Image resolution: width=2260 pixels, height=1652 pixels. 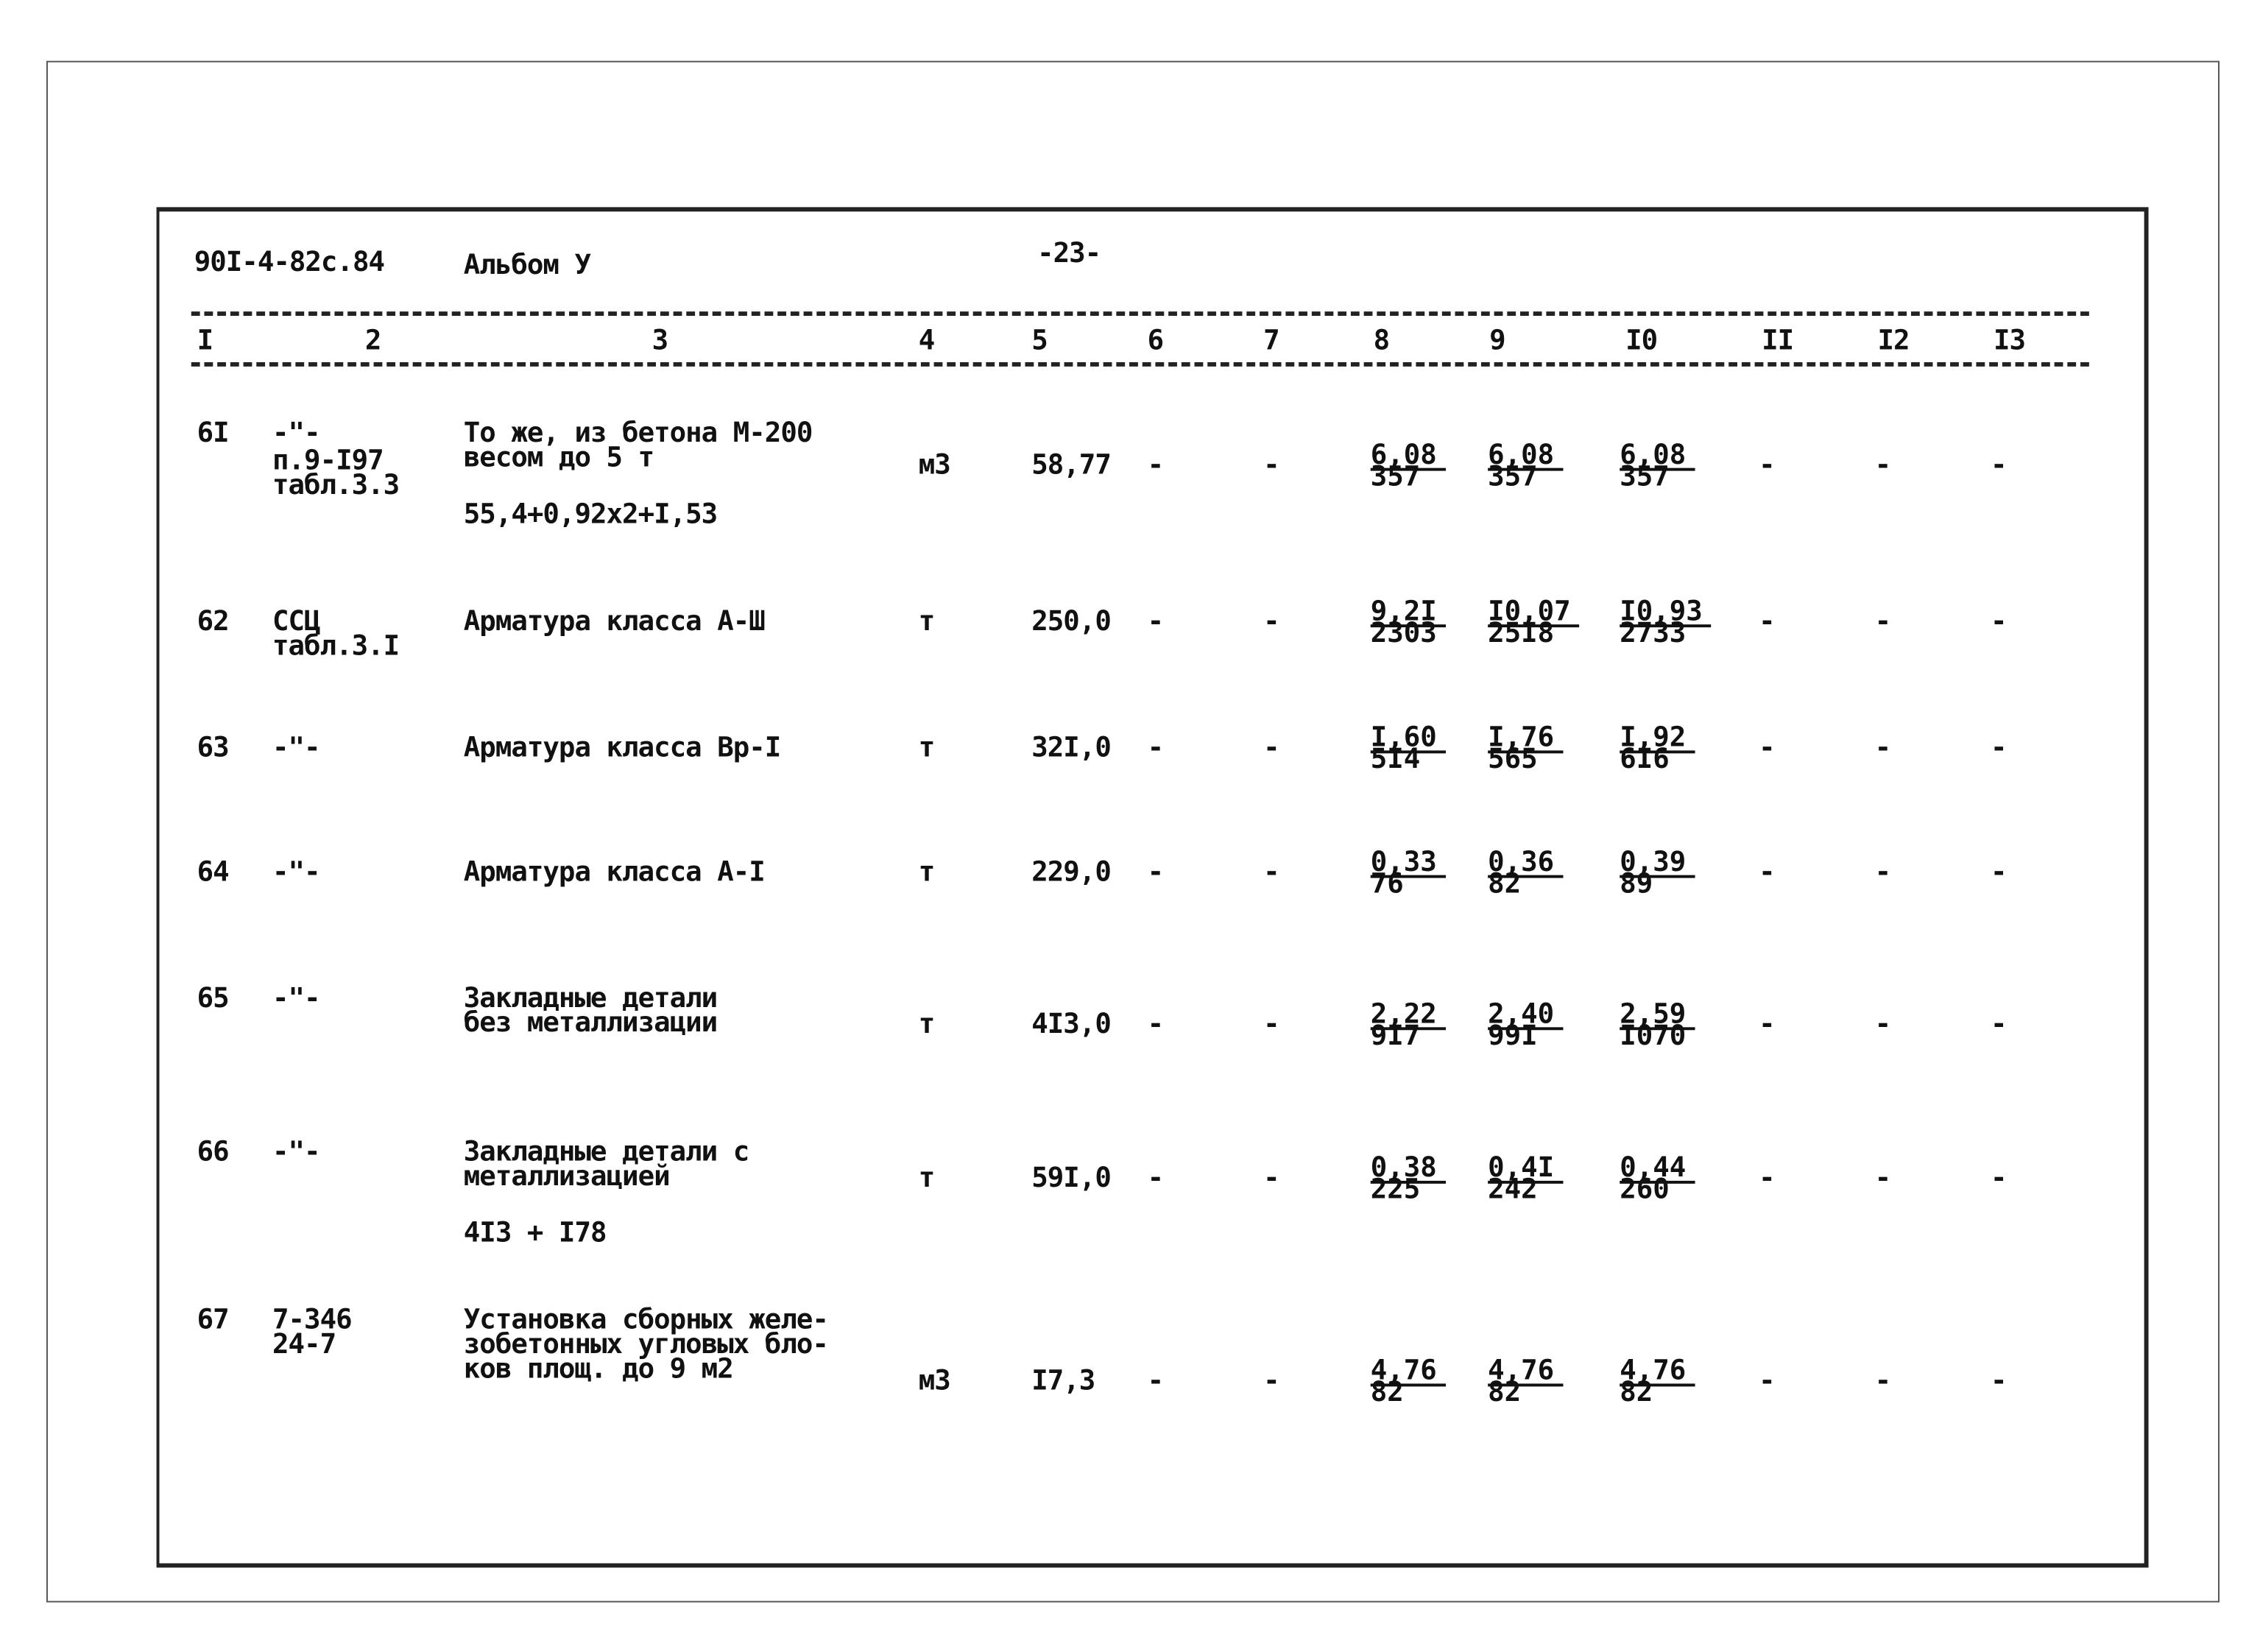 I want to click on row-number: 63, so click(x=213, y=747).